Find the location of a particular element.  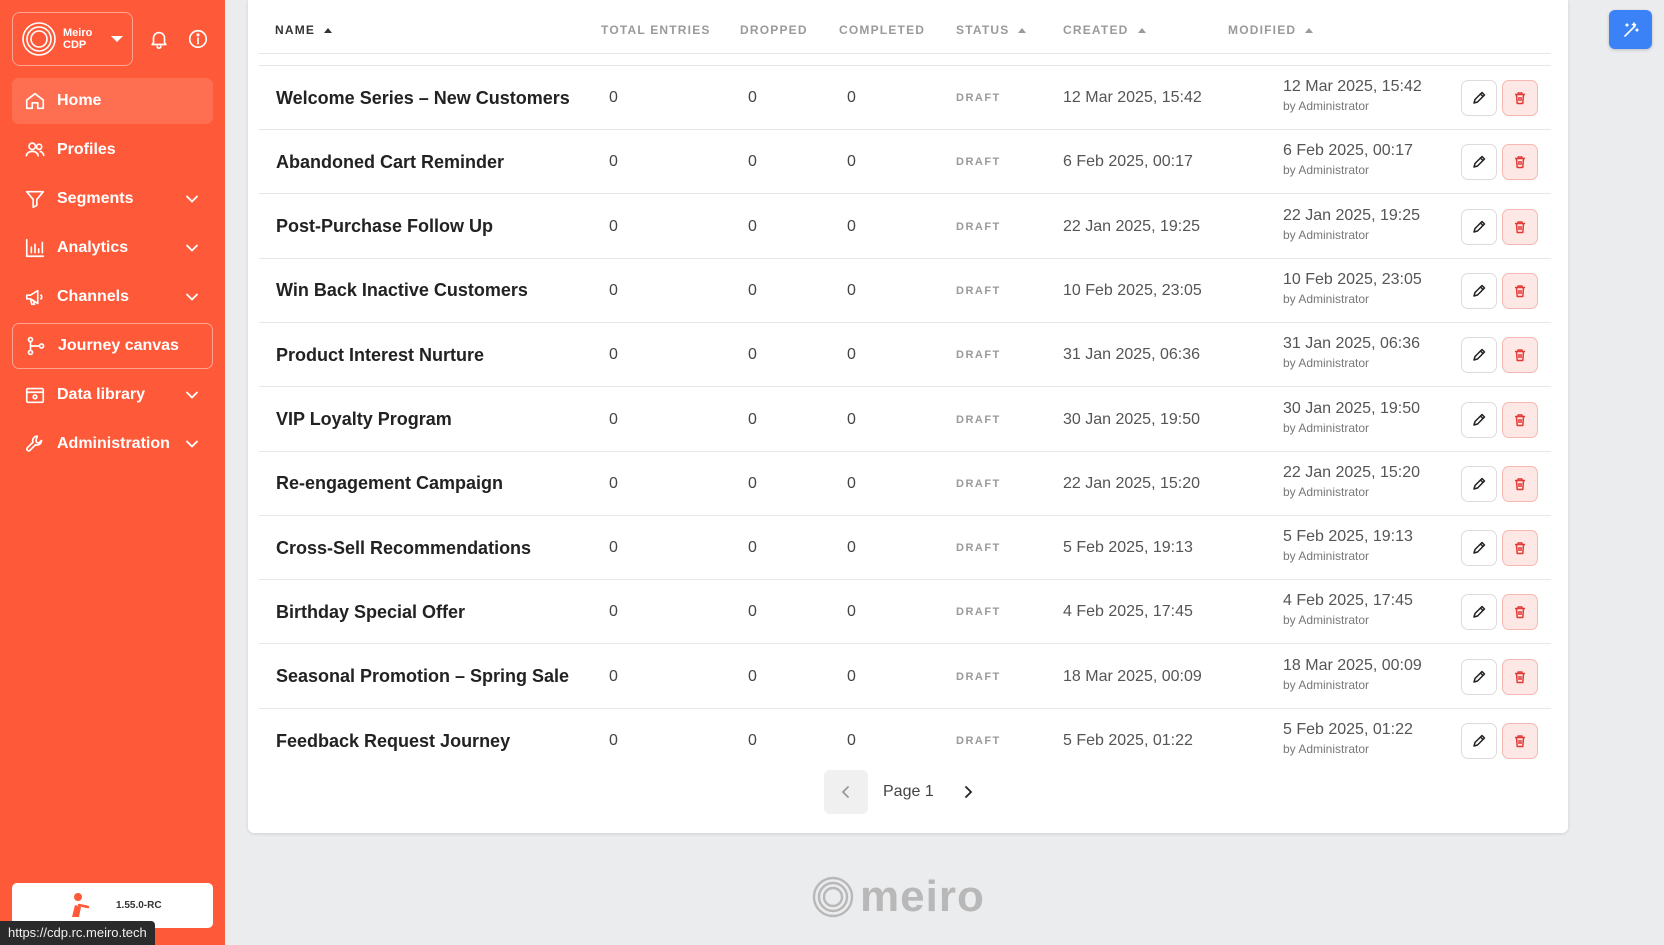

bell-icon is located at coordinates (159, 39).